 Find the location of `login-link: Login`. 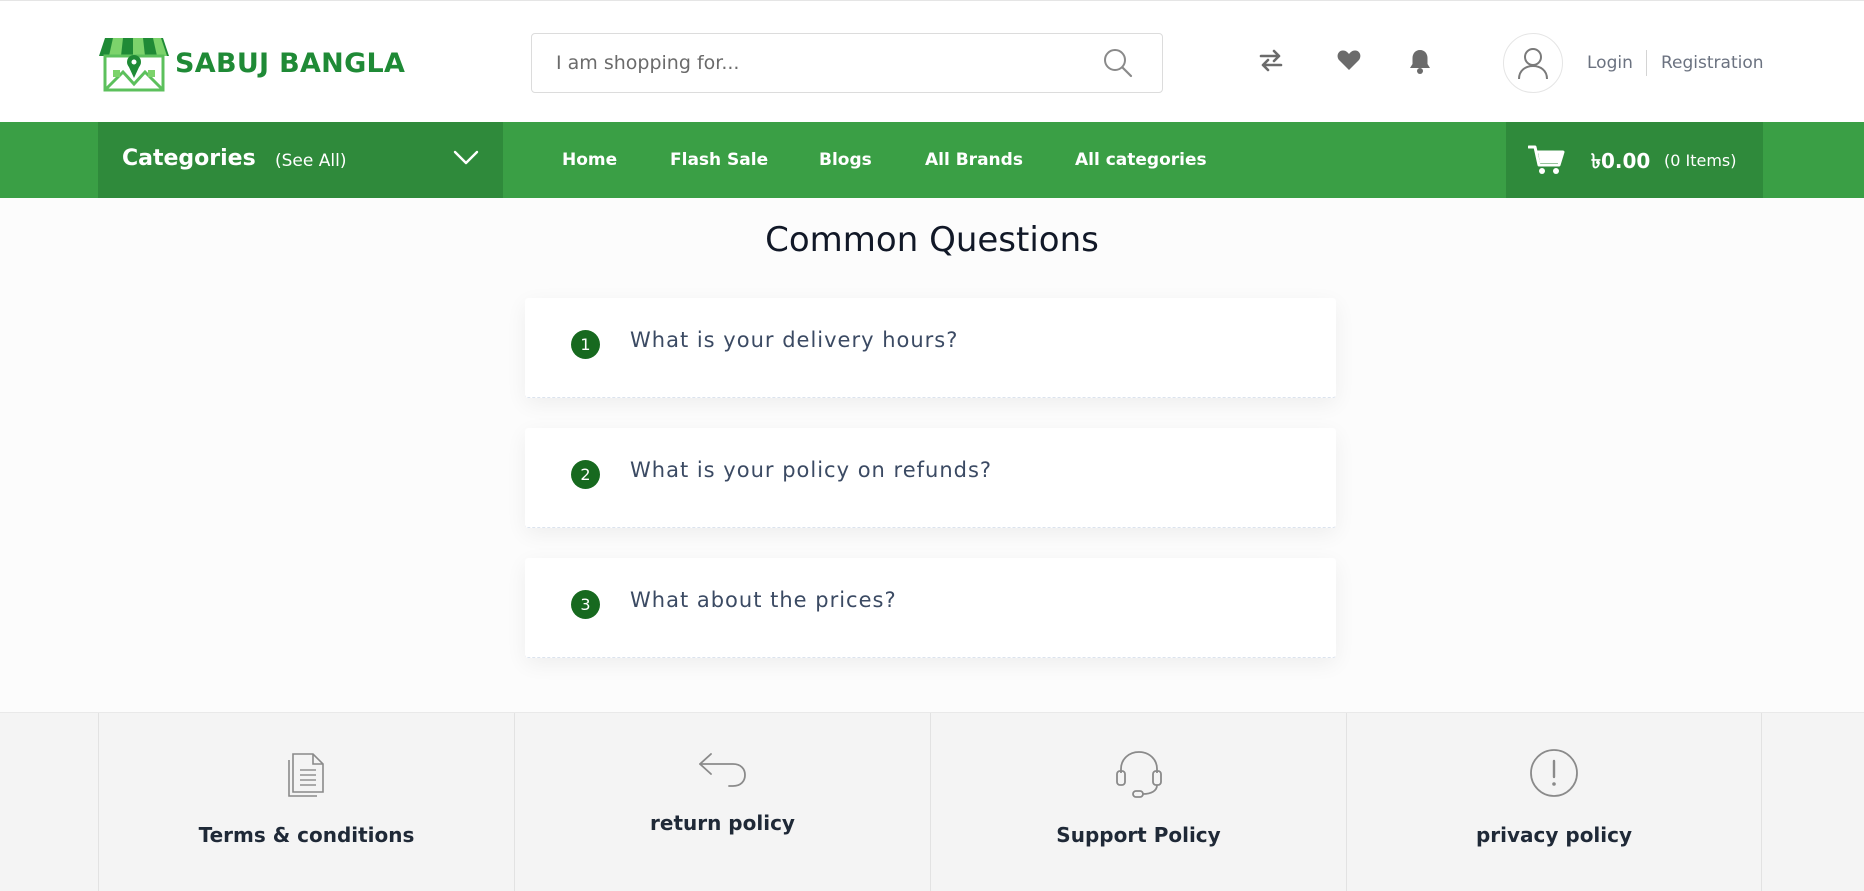

login-link: Login is located at coordinates (1610, 63).